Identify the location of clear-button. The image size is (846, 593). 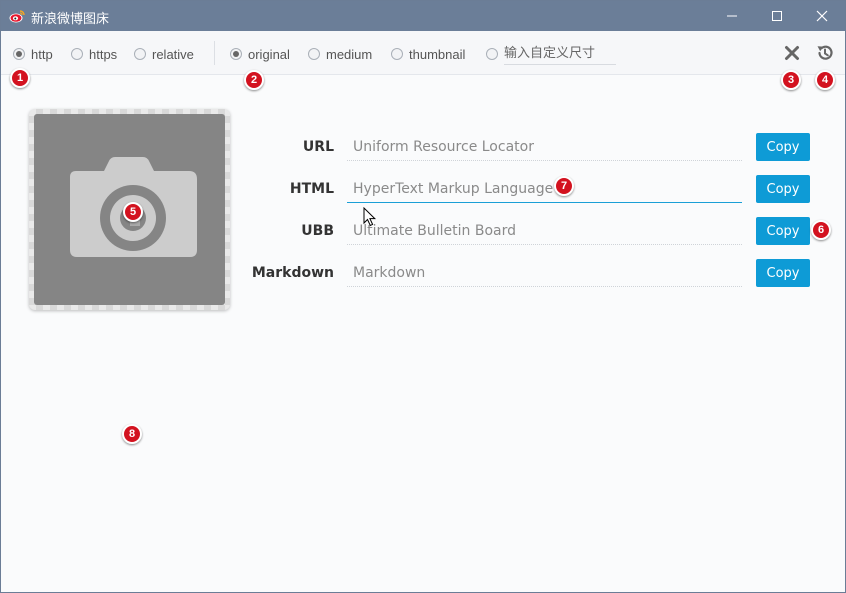
(792, 53).